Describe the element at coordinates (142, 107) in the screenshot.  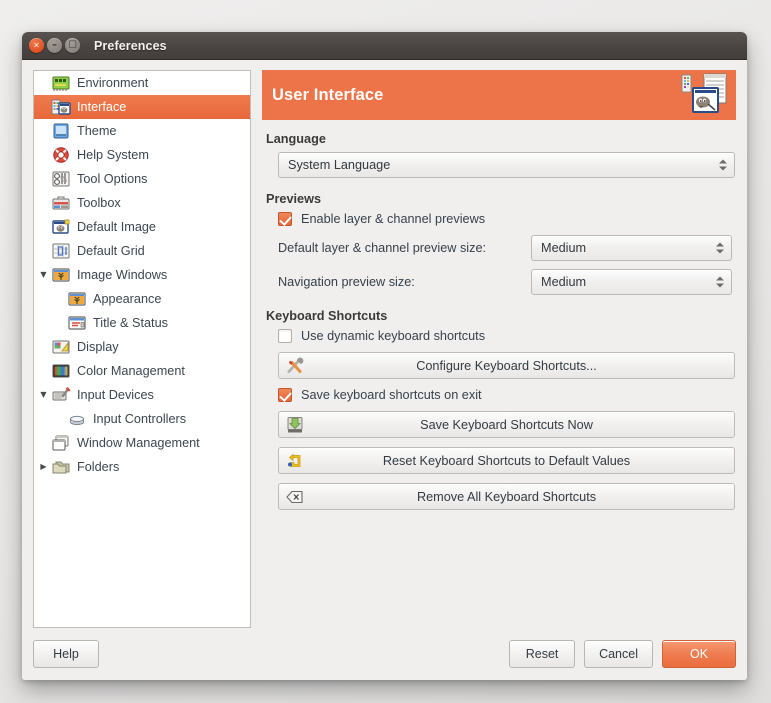
I see `sidebar-item-interface: Interface` at that location.